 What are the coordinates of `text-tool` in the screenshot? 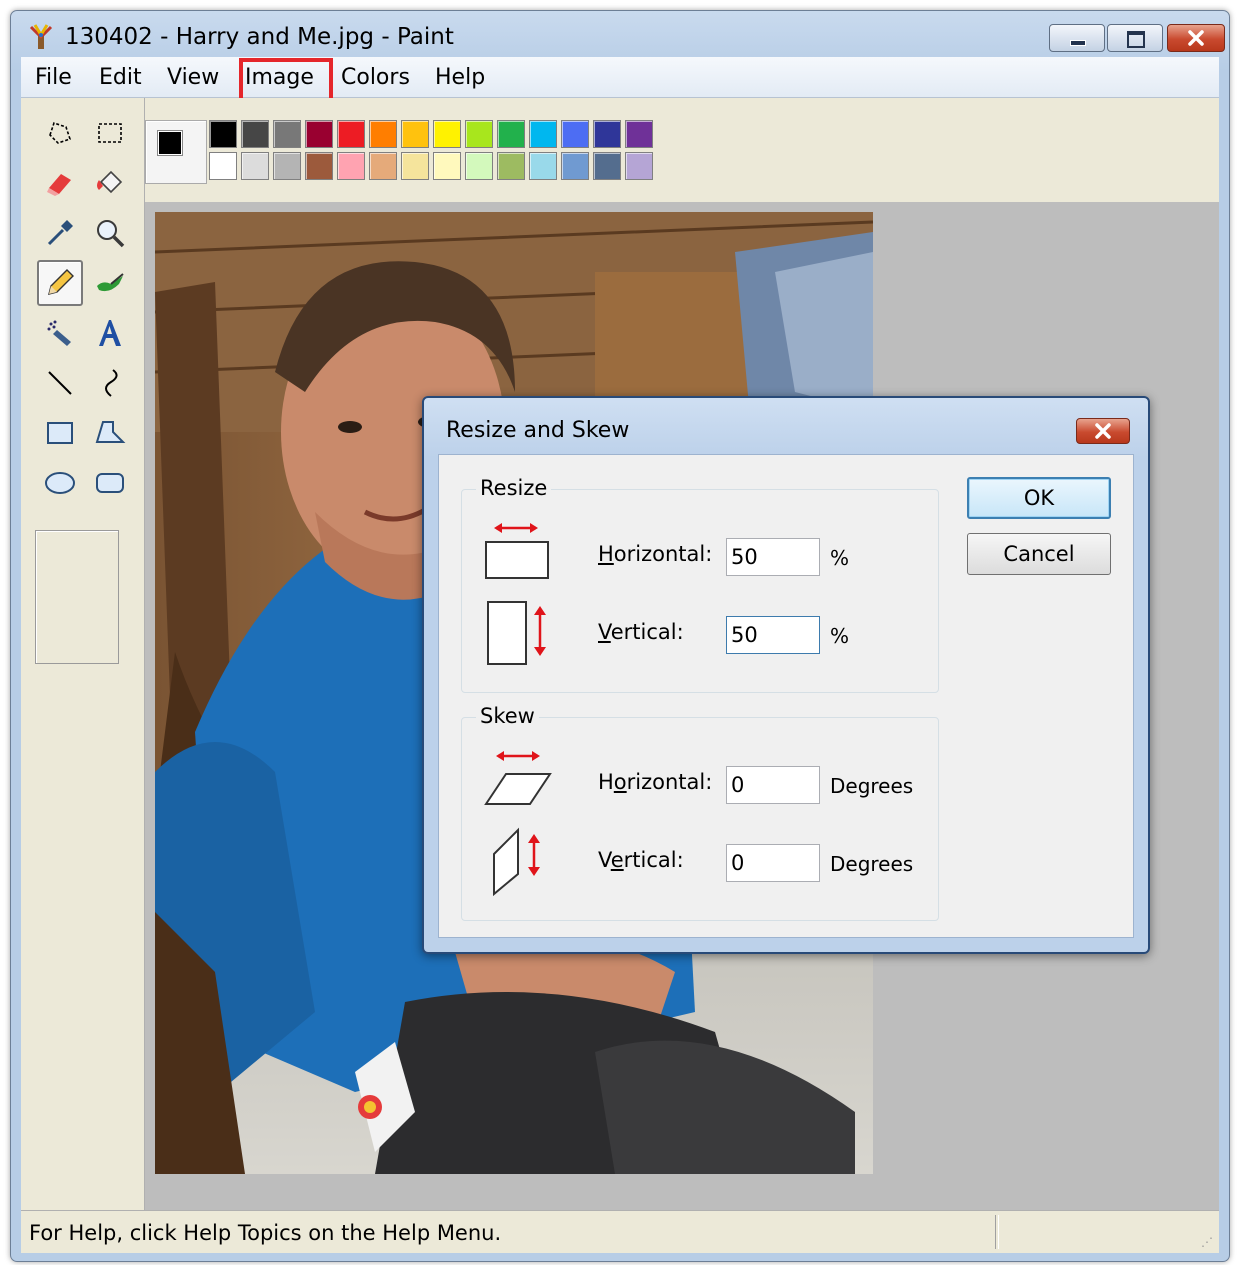 It's located at (110, 333).